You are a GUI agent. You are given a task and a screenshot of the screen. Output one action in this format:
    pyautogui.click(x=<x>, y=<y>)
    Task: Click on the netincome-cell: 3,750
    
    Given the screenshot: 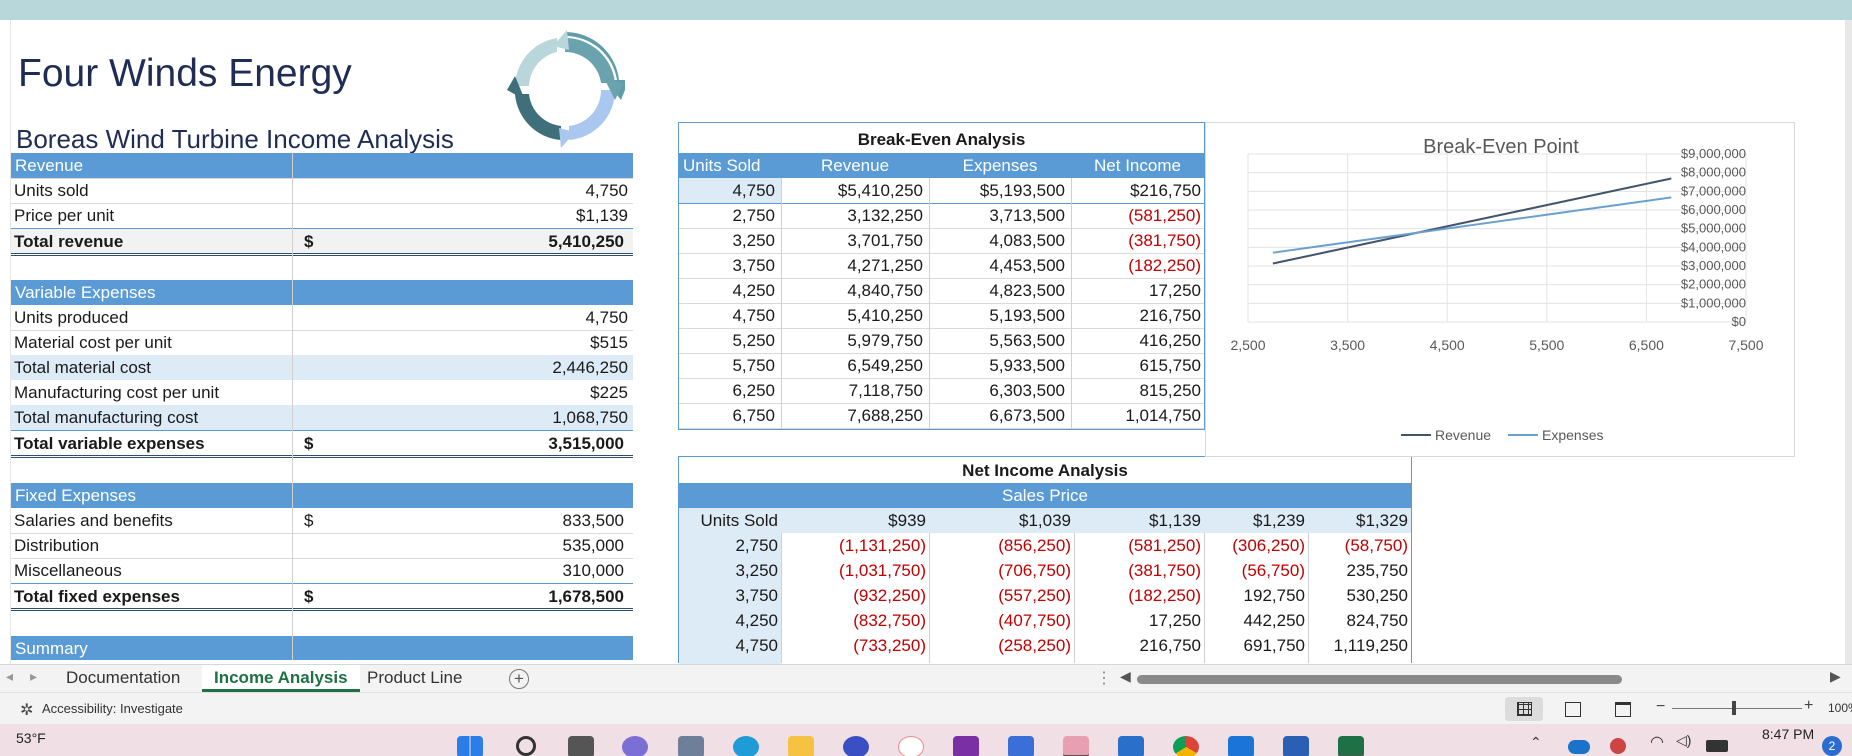 What is the action you would take?
    pyautogui.click(x=728, y=595)
    